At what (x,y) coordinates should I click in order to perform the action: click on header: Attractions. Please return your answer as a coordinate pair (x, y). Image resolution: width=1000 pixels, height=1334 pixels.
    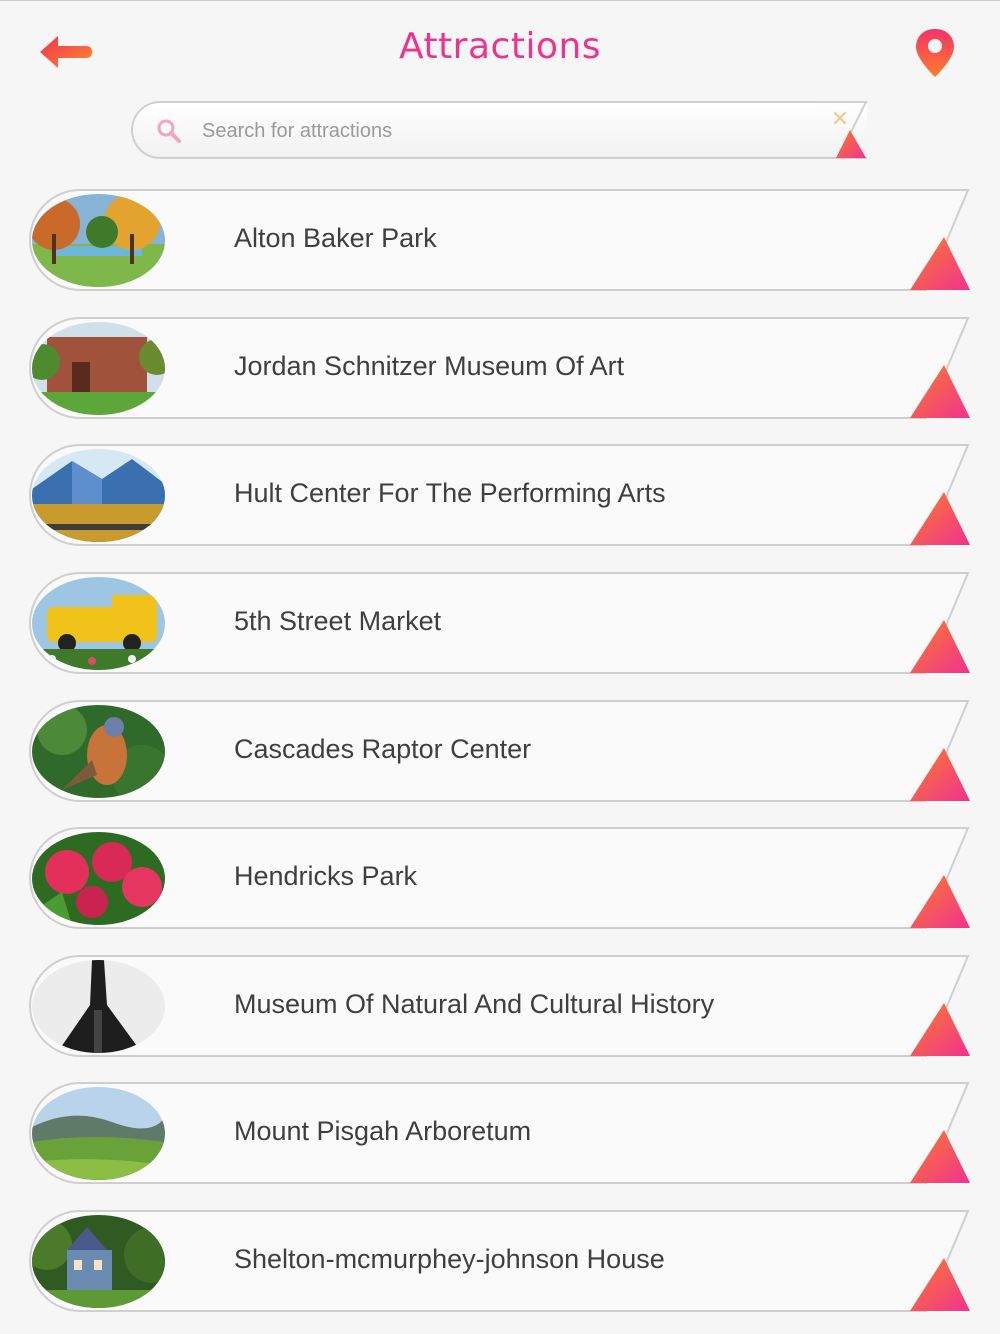
    Looking at the image, I should click on (500, 50).